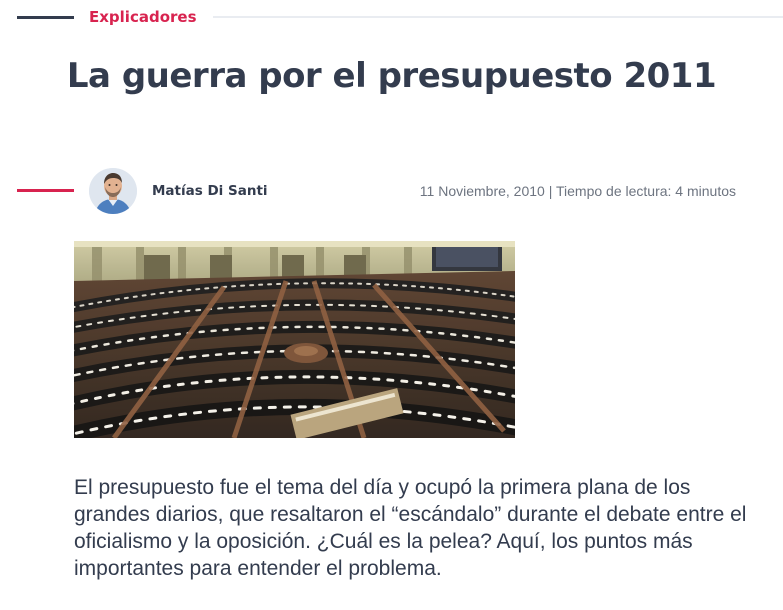 This screenshot has height=610, width=783. Describe the element at coordinates (45, 190) in the screenshot. I see `author-accent-line` at that location.